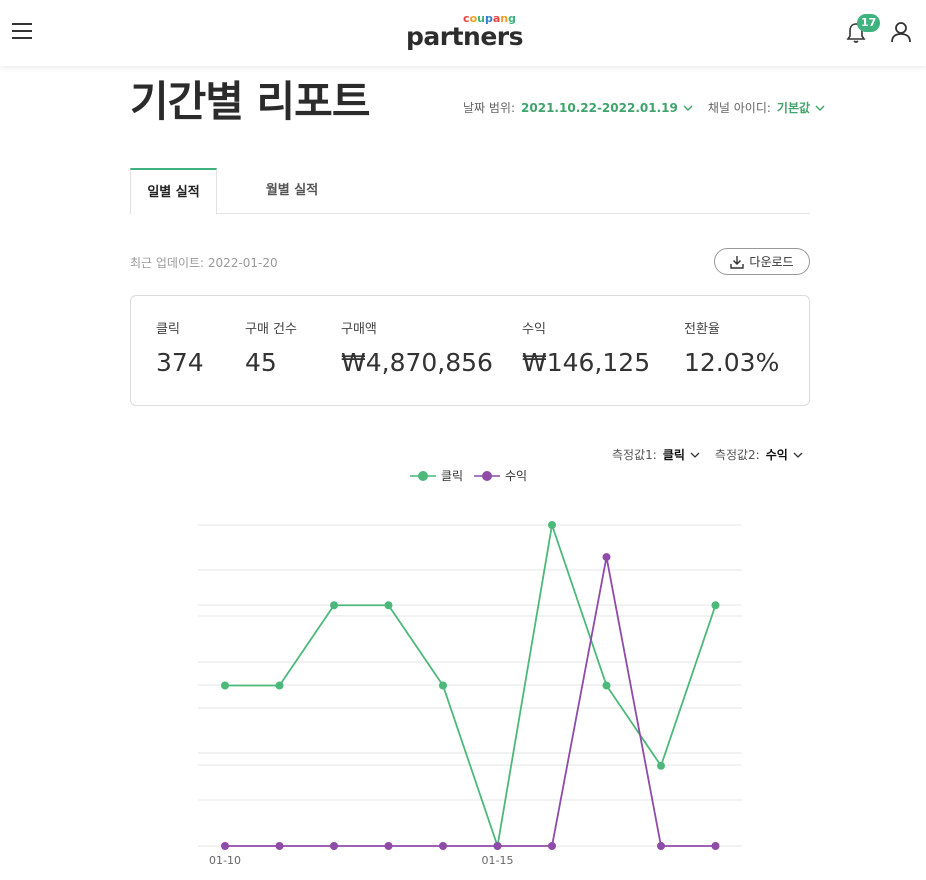 The image size is (926, 880). Describe the element at coordinates (204, 263) in the screenshot. I see `last-updated-text: 최근 업데이트: 2022-01-20` at that location.